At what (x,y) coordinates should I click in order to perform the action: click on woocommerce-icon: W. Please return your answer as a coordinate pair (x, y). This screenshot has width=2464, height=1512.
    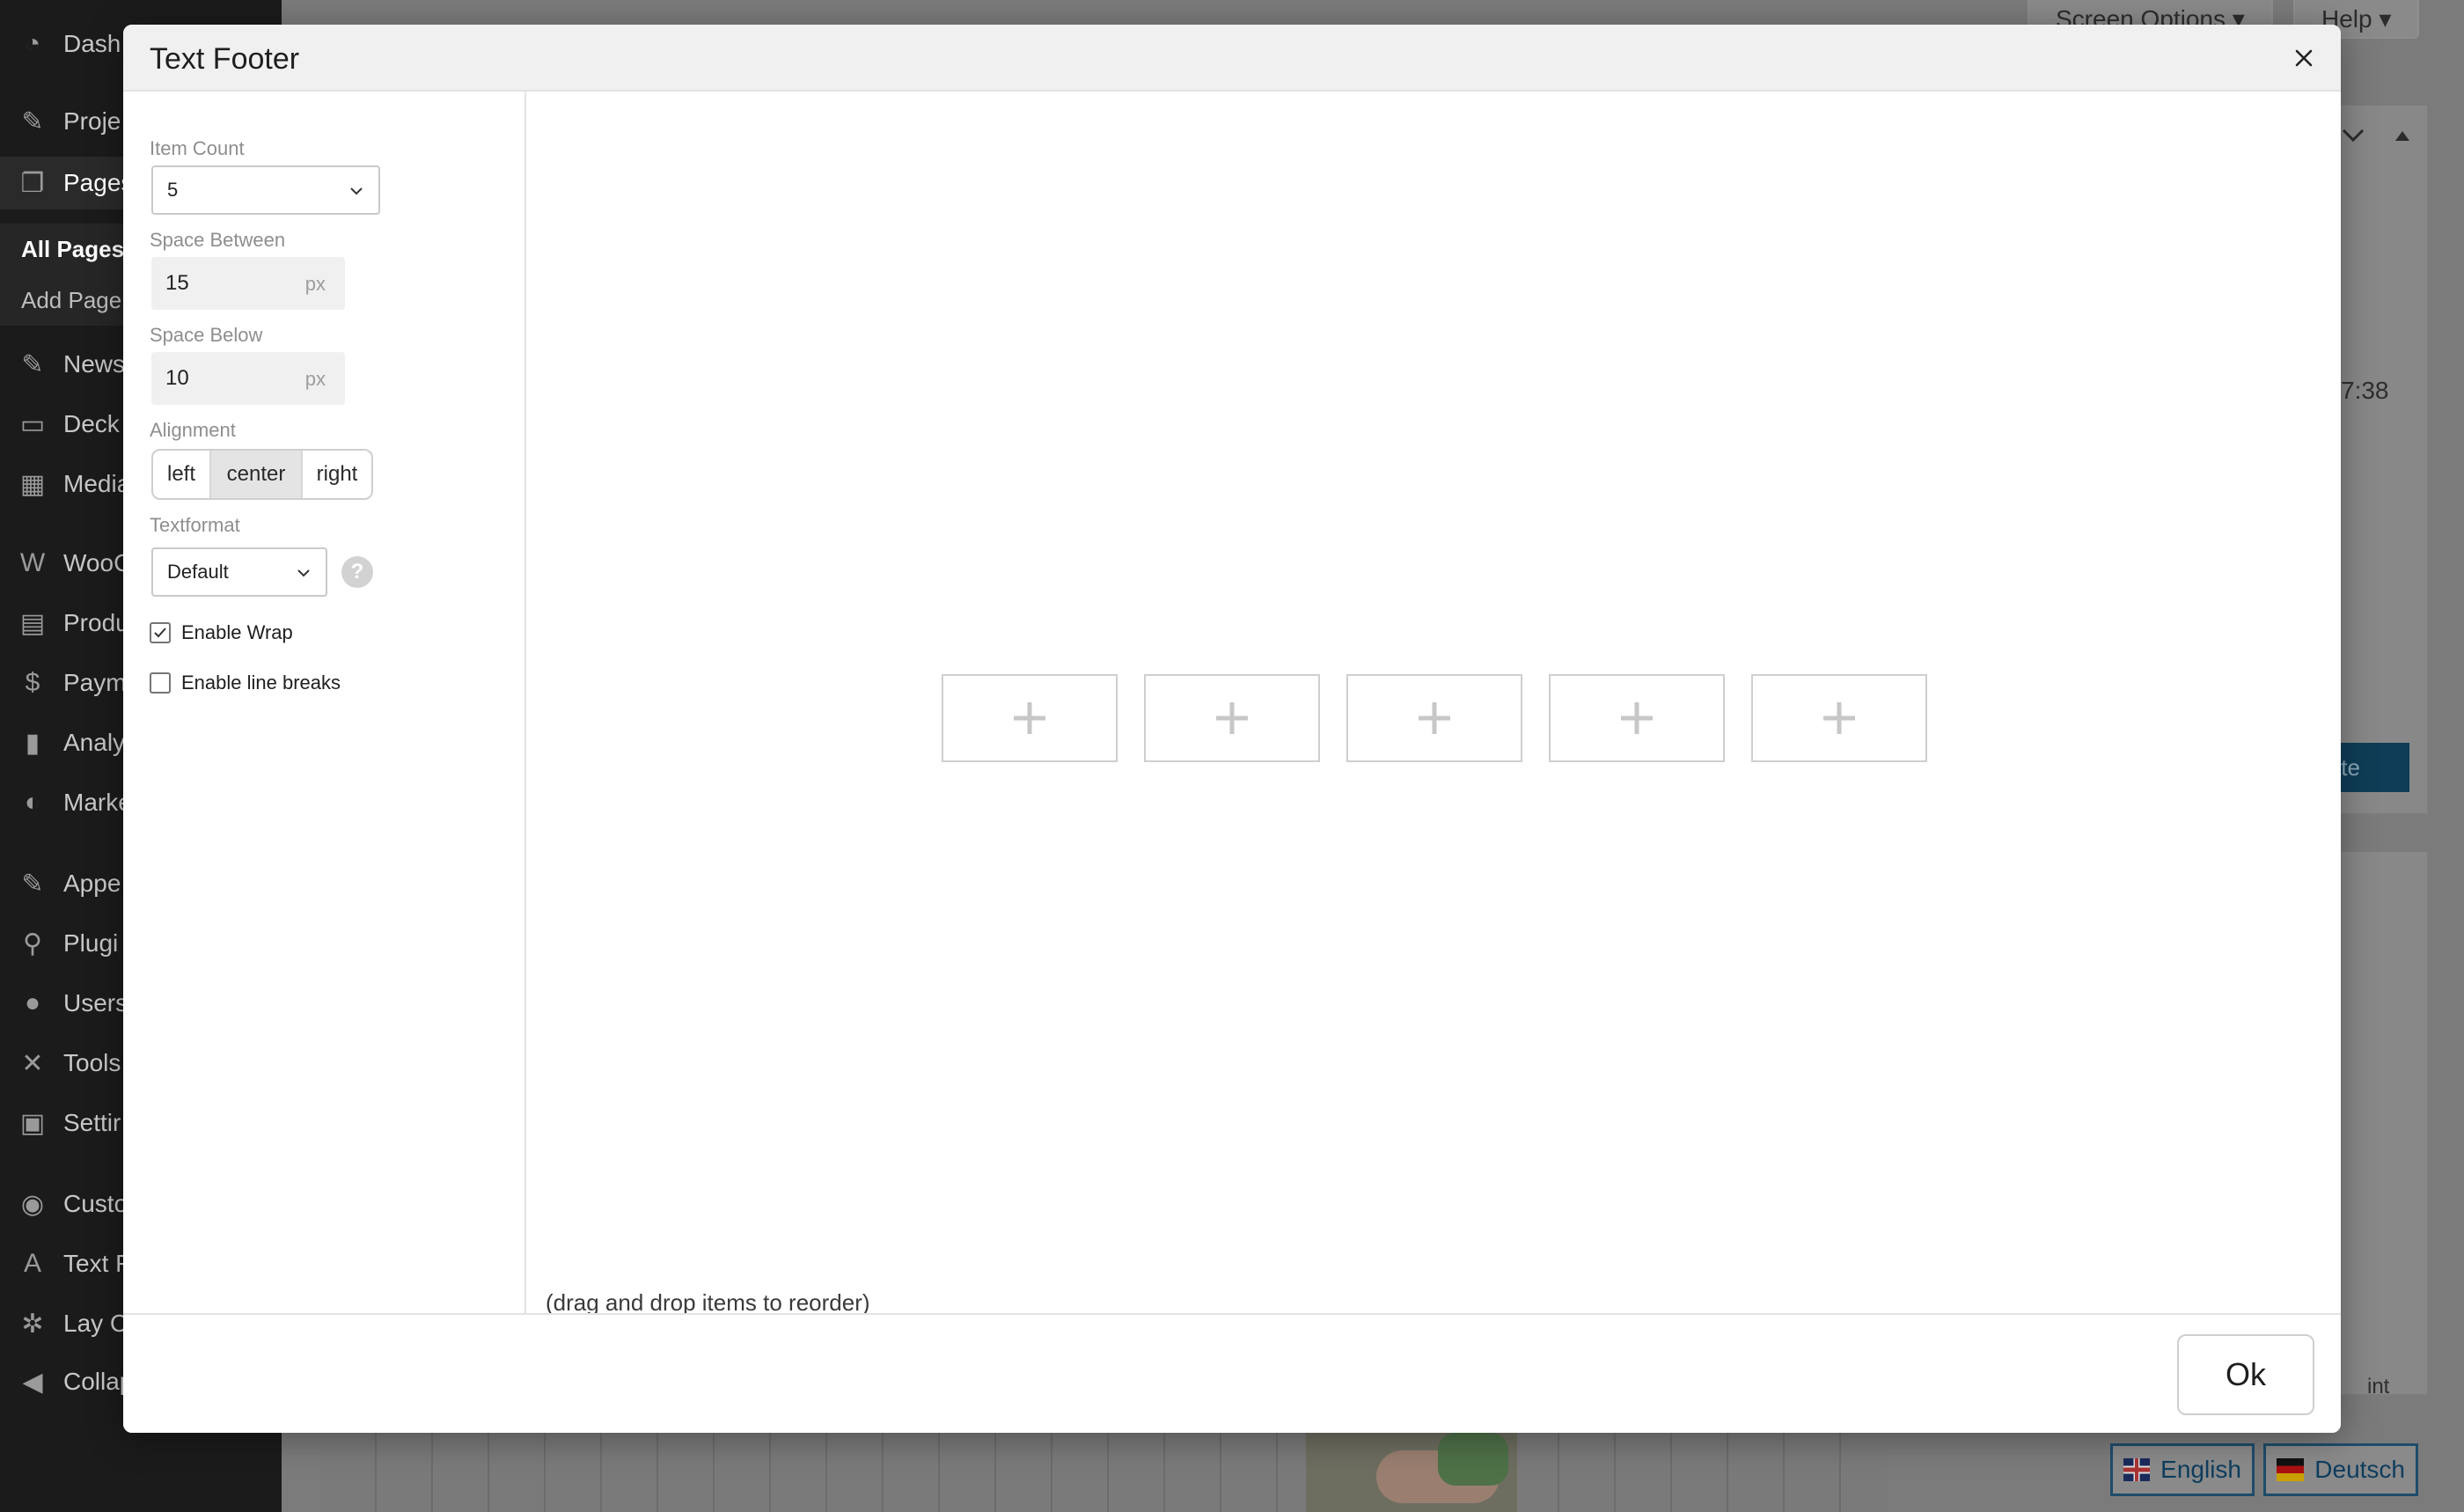
    Looking at the image, I should click on (33, 563).